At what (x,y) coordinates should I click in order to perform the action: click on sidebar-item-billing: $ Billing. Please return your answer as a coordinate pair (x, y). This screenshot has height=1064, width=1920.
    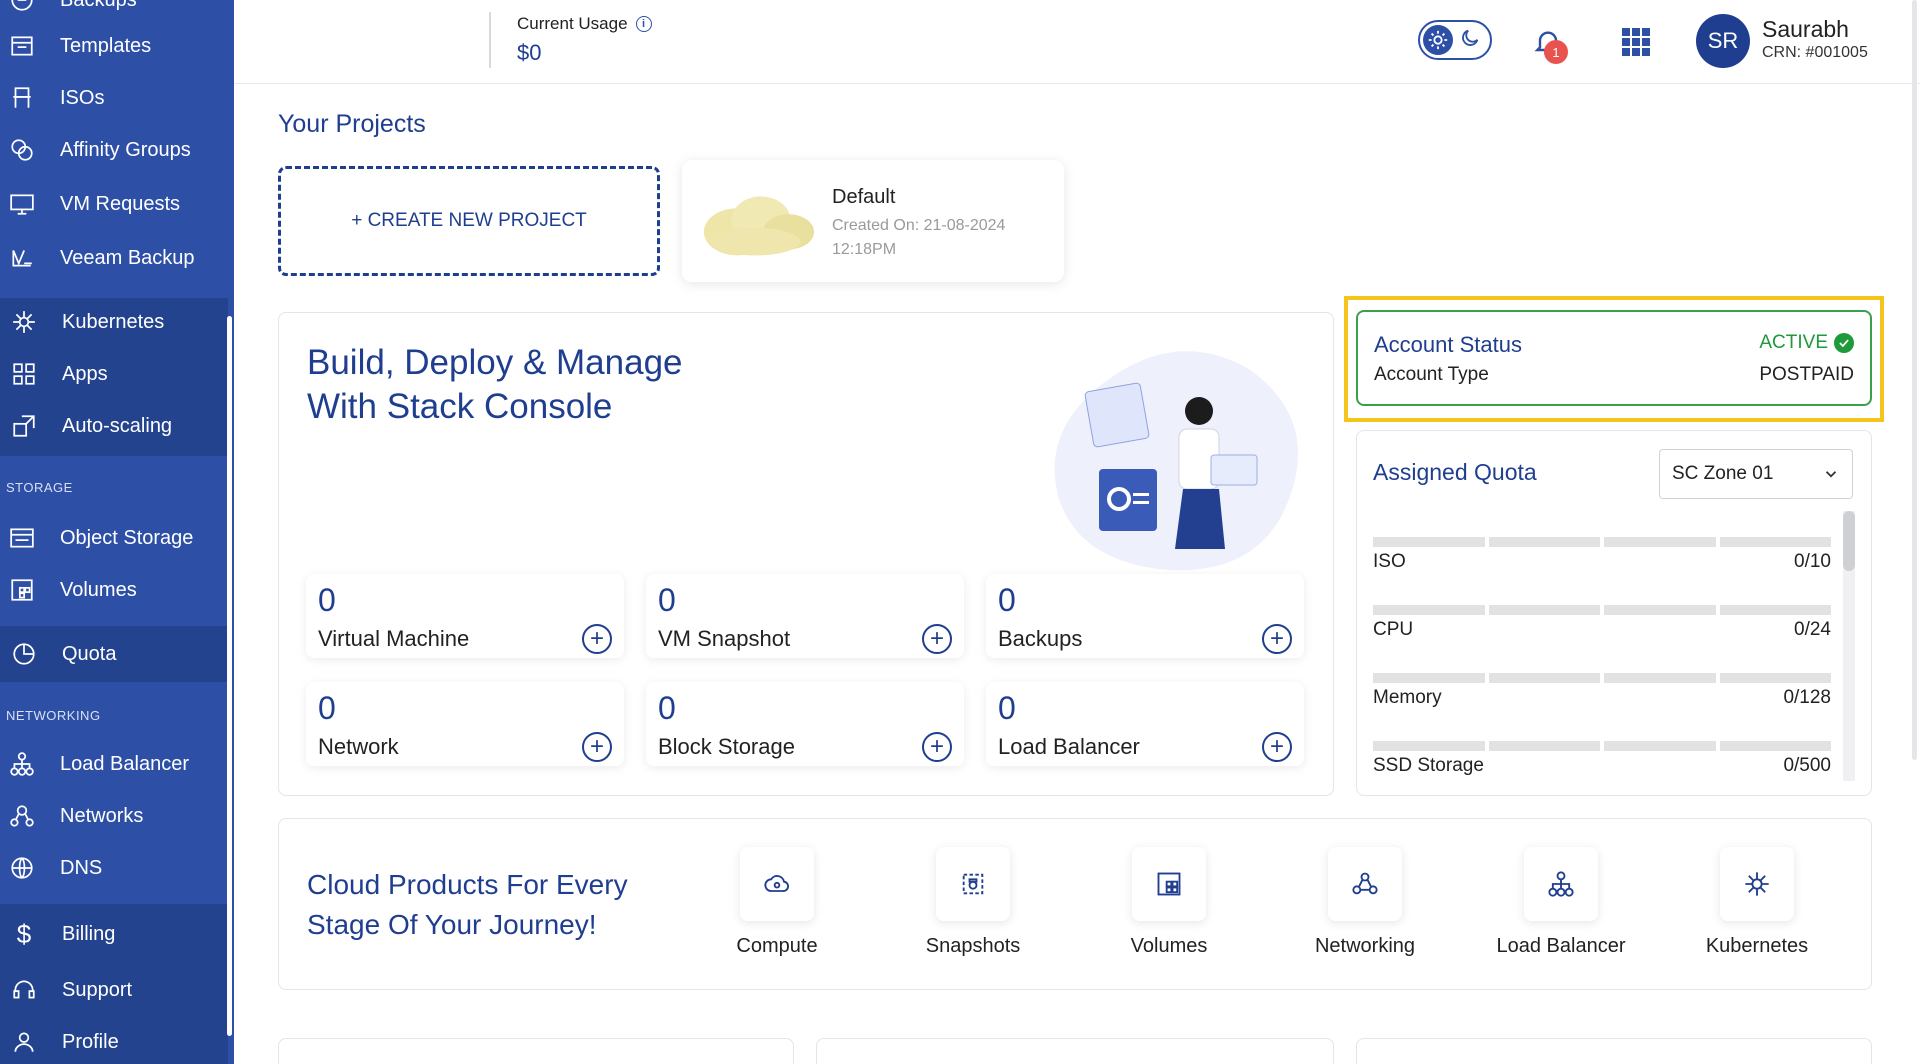
    Looking at the image, I should click on (114, 934).